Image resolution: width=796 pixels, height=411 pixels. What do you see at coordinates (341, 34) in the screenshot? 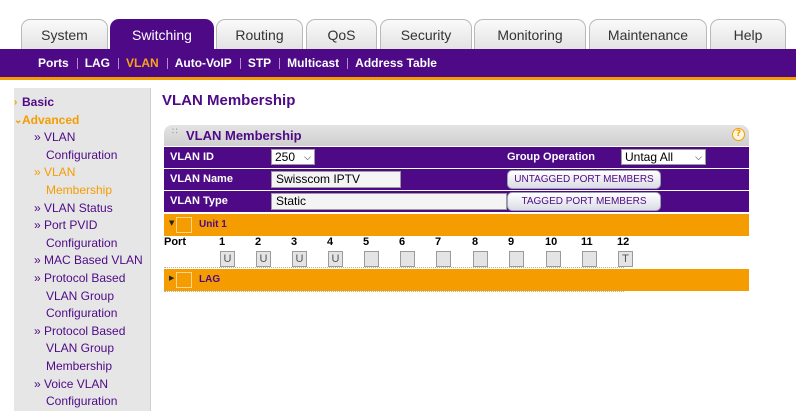
I see `tab-qos: QoS` at bounding box center [341, 34].